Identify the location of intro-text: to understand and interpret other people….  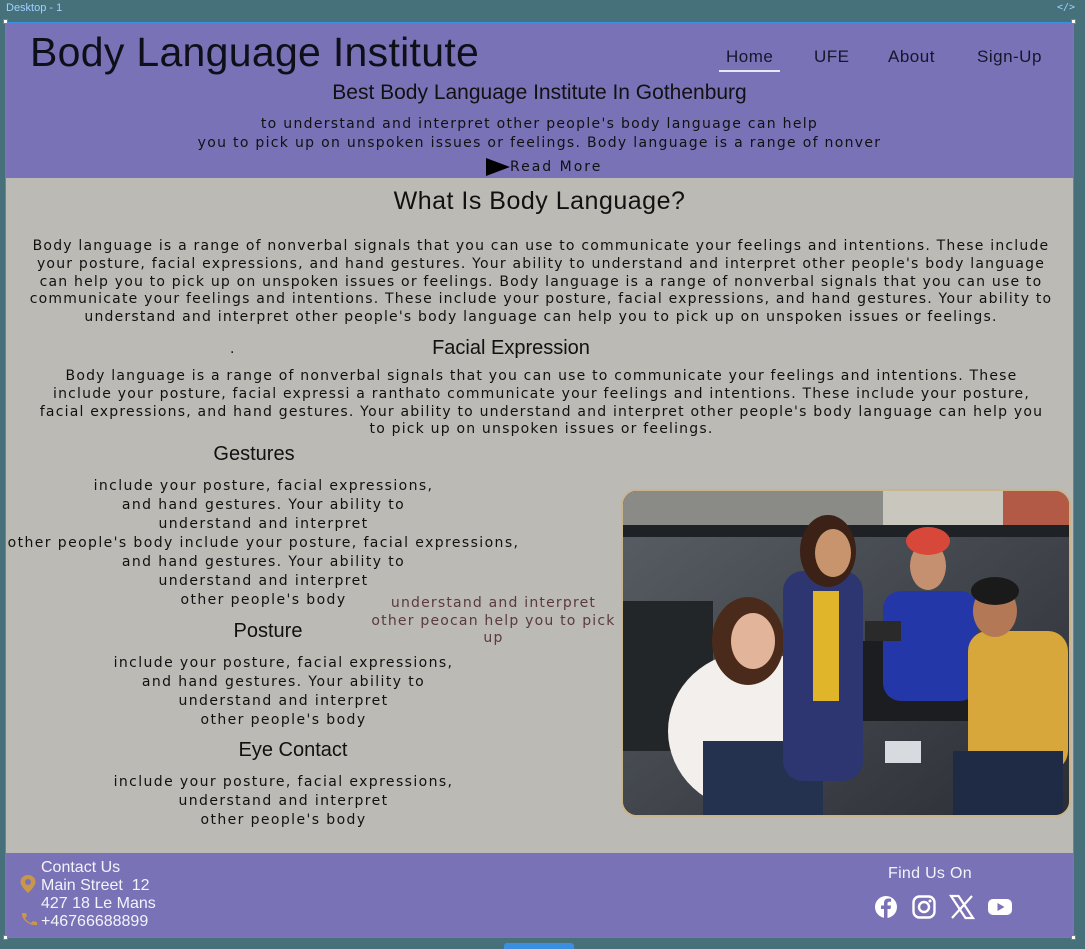
(539, 134).